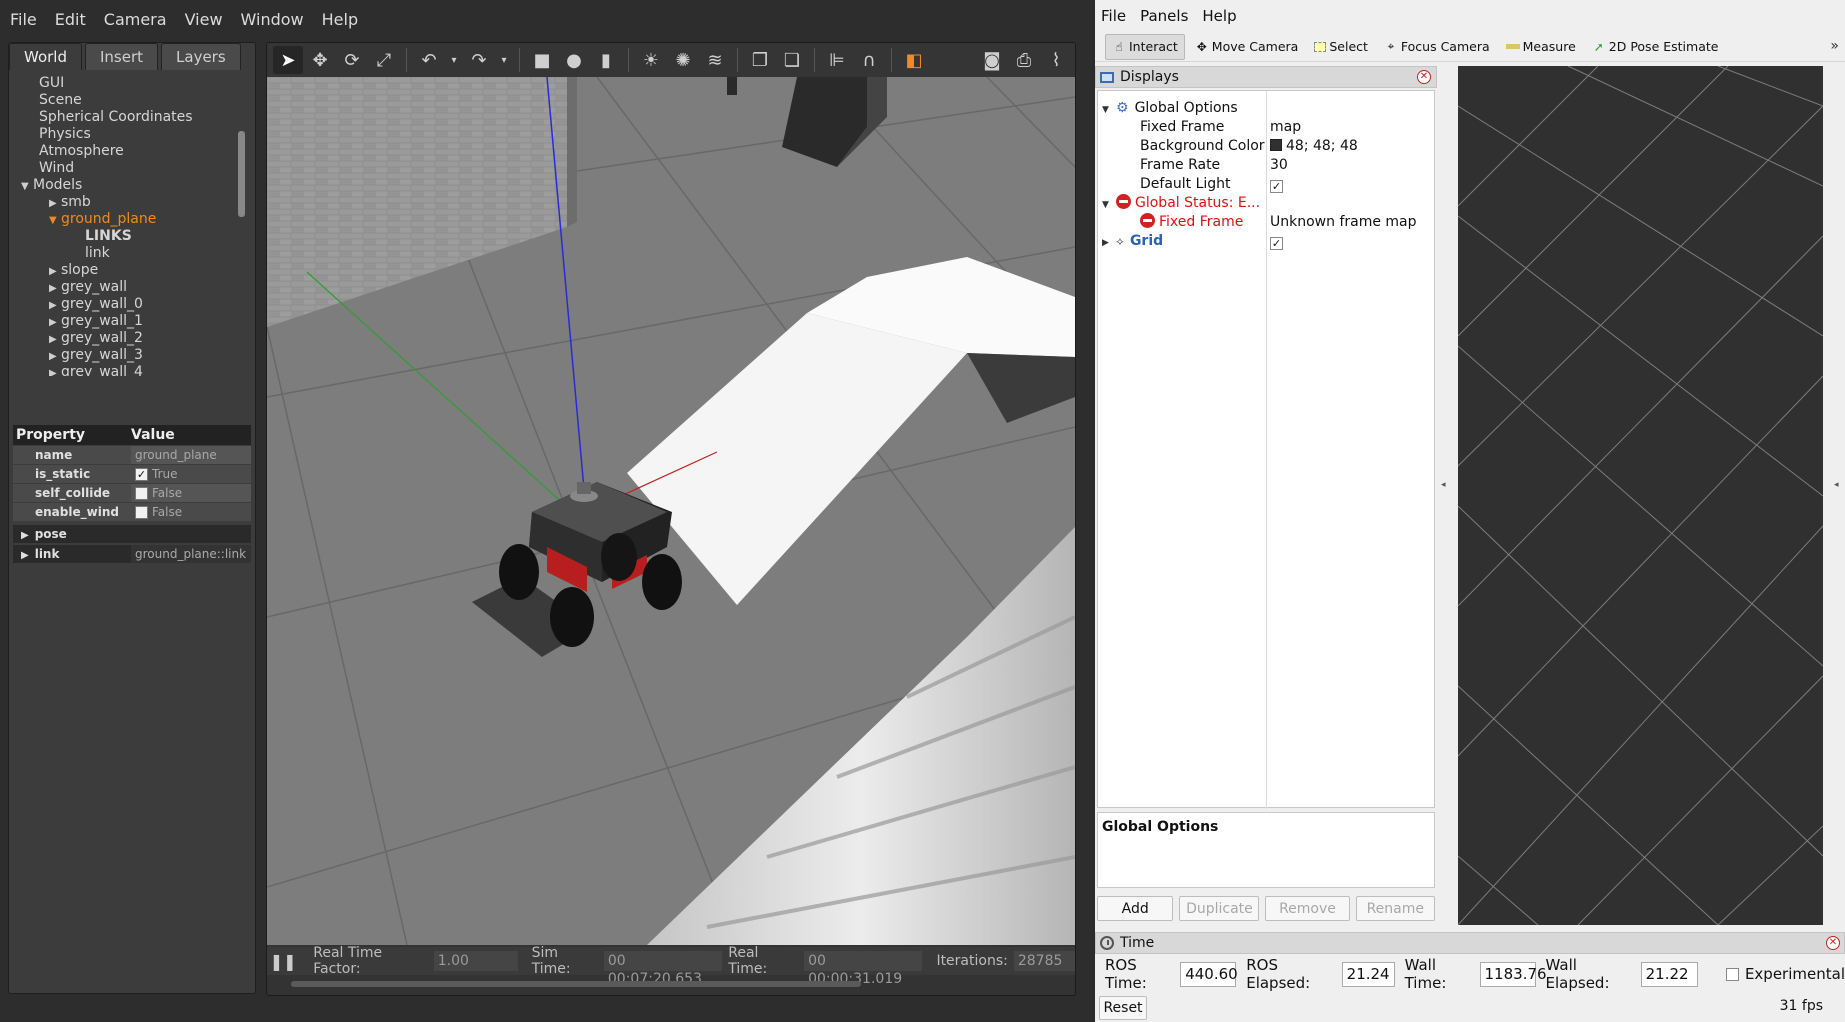  What do you see at coordinates (343, 19) in the screenshot?
I see `menu-help: Help` at bounding box center [343, 19].